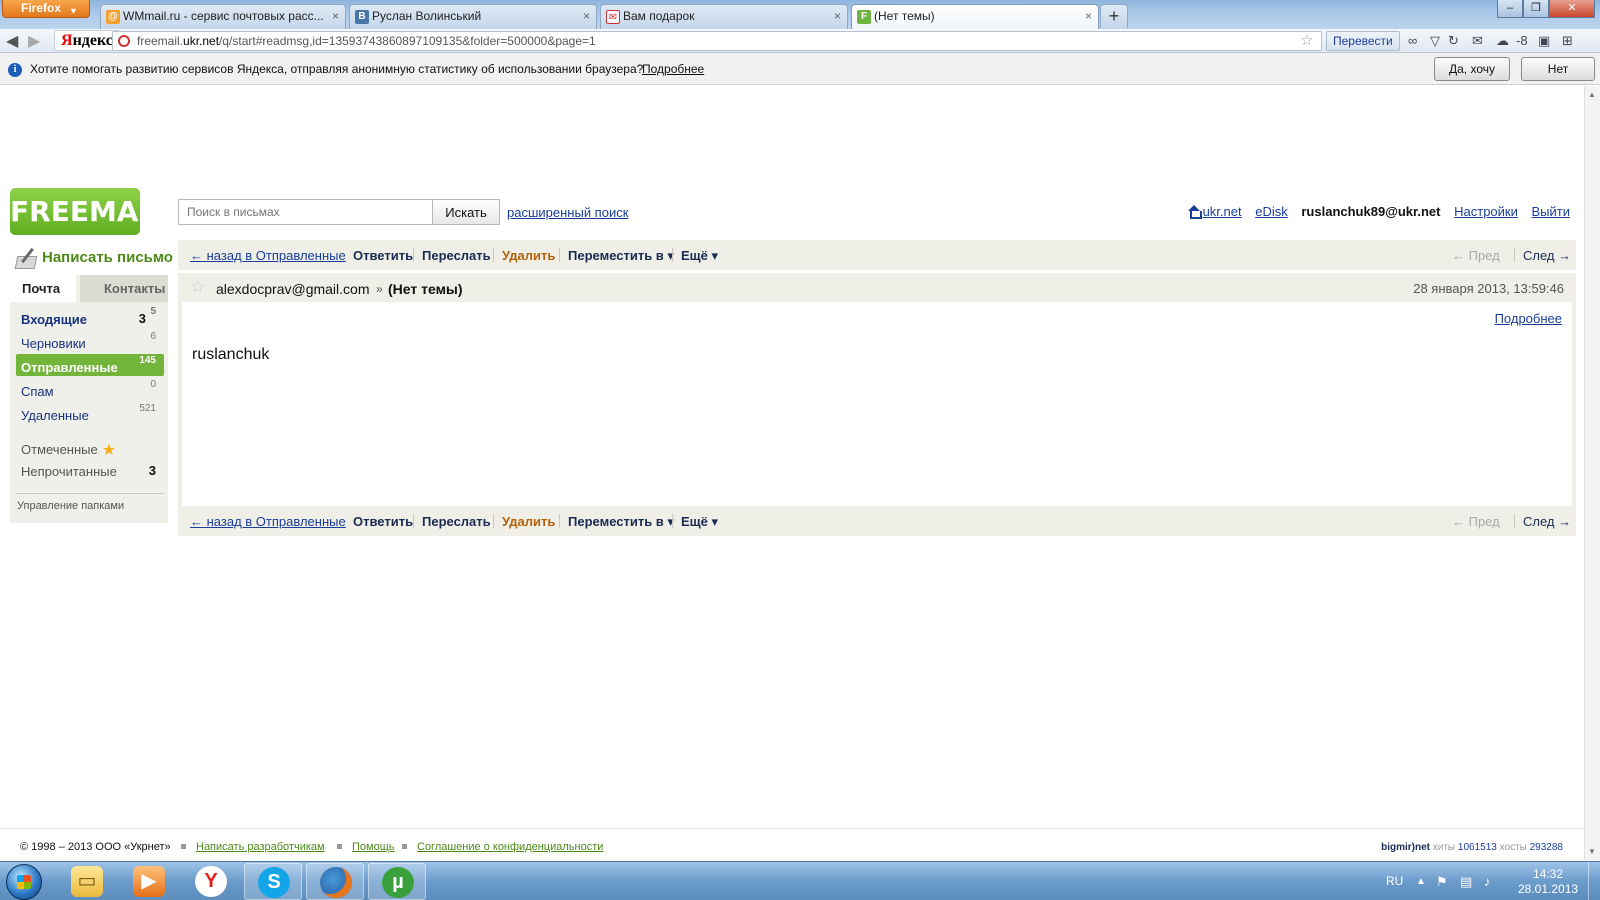 The height and width of the screenshot is (900, 1600). I want to click on minimize-window-button: –, so click(1510, 9).